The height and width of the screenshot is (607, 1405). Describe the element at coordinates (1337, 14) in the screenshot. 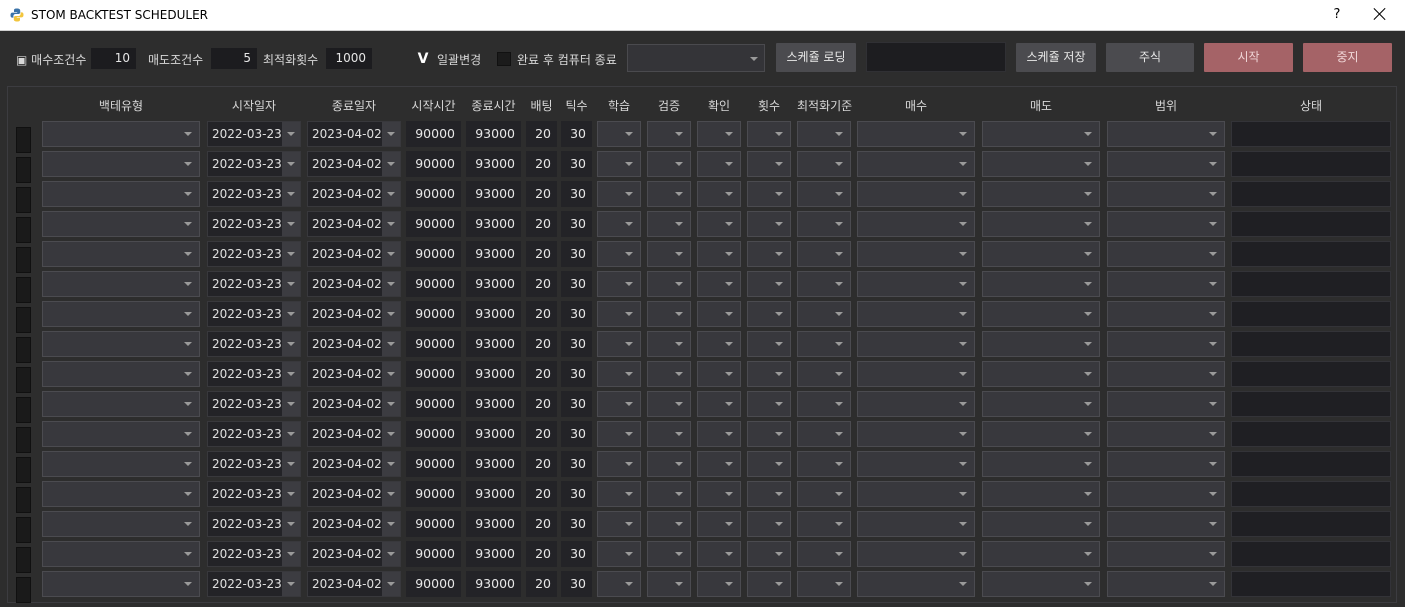

I see `help-button: ?` at that location.